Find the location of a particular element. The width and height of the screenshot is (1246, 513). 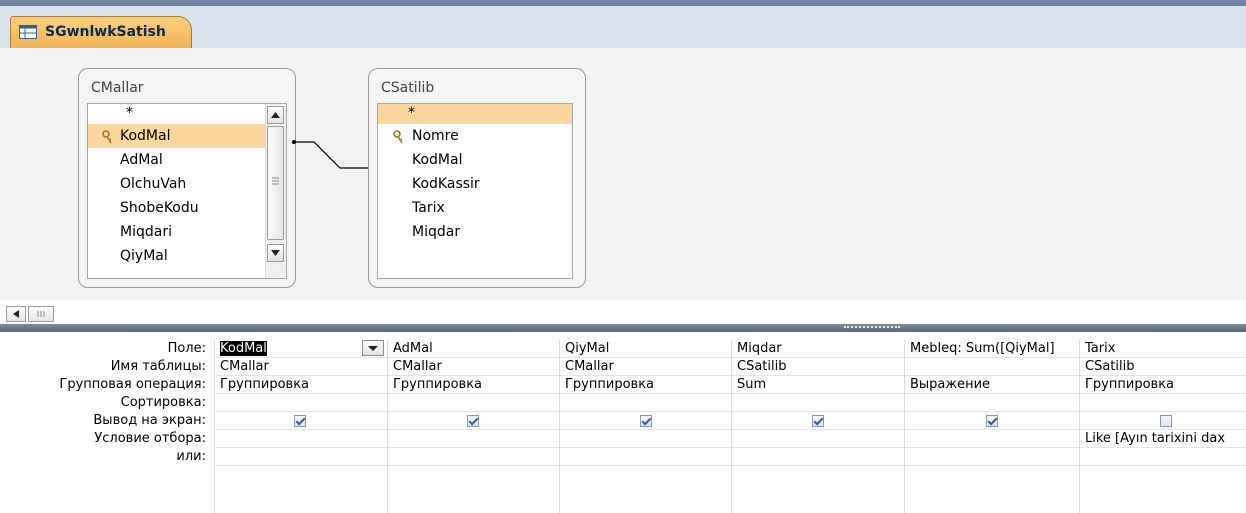

arrow-down-icon is located at coordinates (275, 253).